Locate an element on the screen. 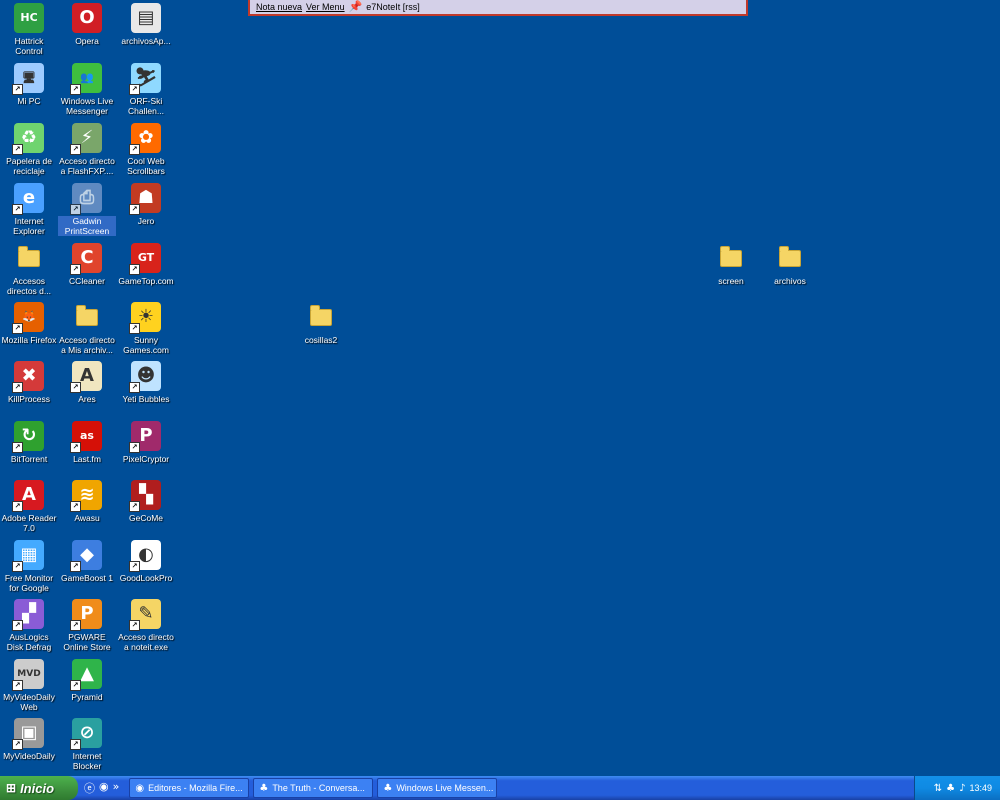 The width and height of the screenshot is (1000, 800). desktop-icon: ≋ ↗ Awasu is located at coordinates (87, 501).